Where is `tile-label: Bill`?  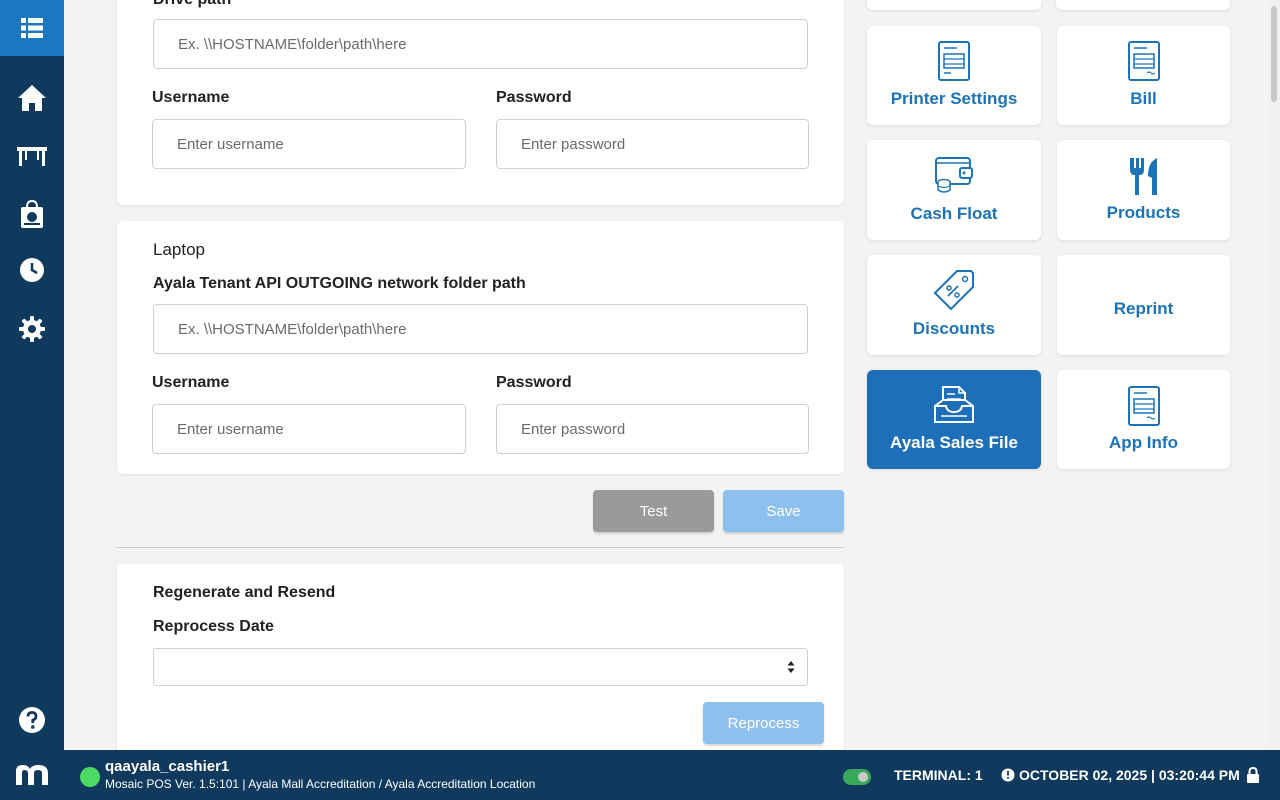
tile-label: Bill is located at coordinates (1143, 98).